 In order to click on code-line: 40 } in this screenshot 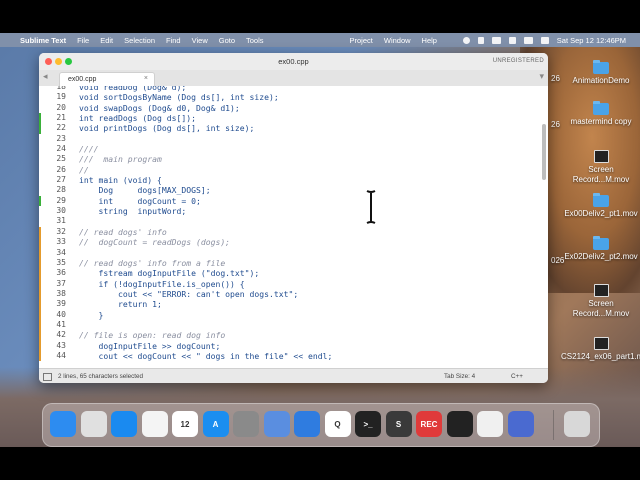, I will do `click(289, 314)`.